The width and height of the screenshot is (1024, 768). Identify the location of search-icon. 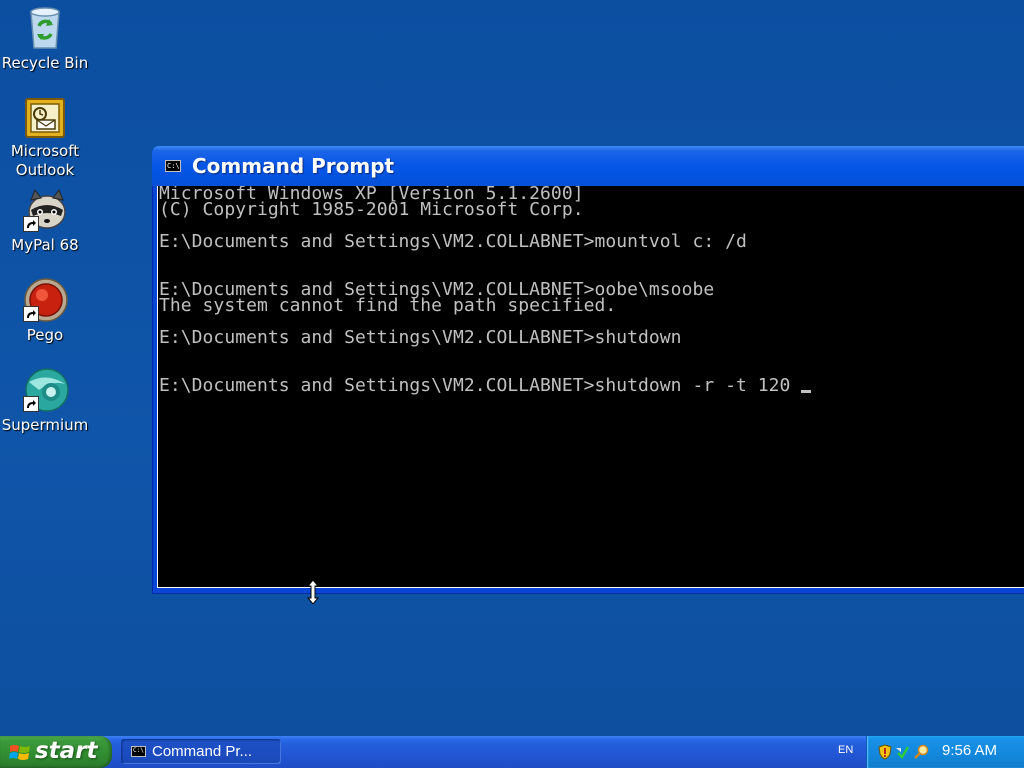
(921, 752).